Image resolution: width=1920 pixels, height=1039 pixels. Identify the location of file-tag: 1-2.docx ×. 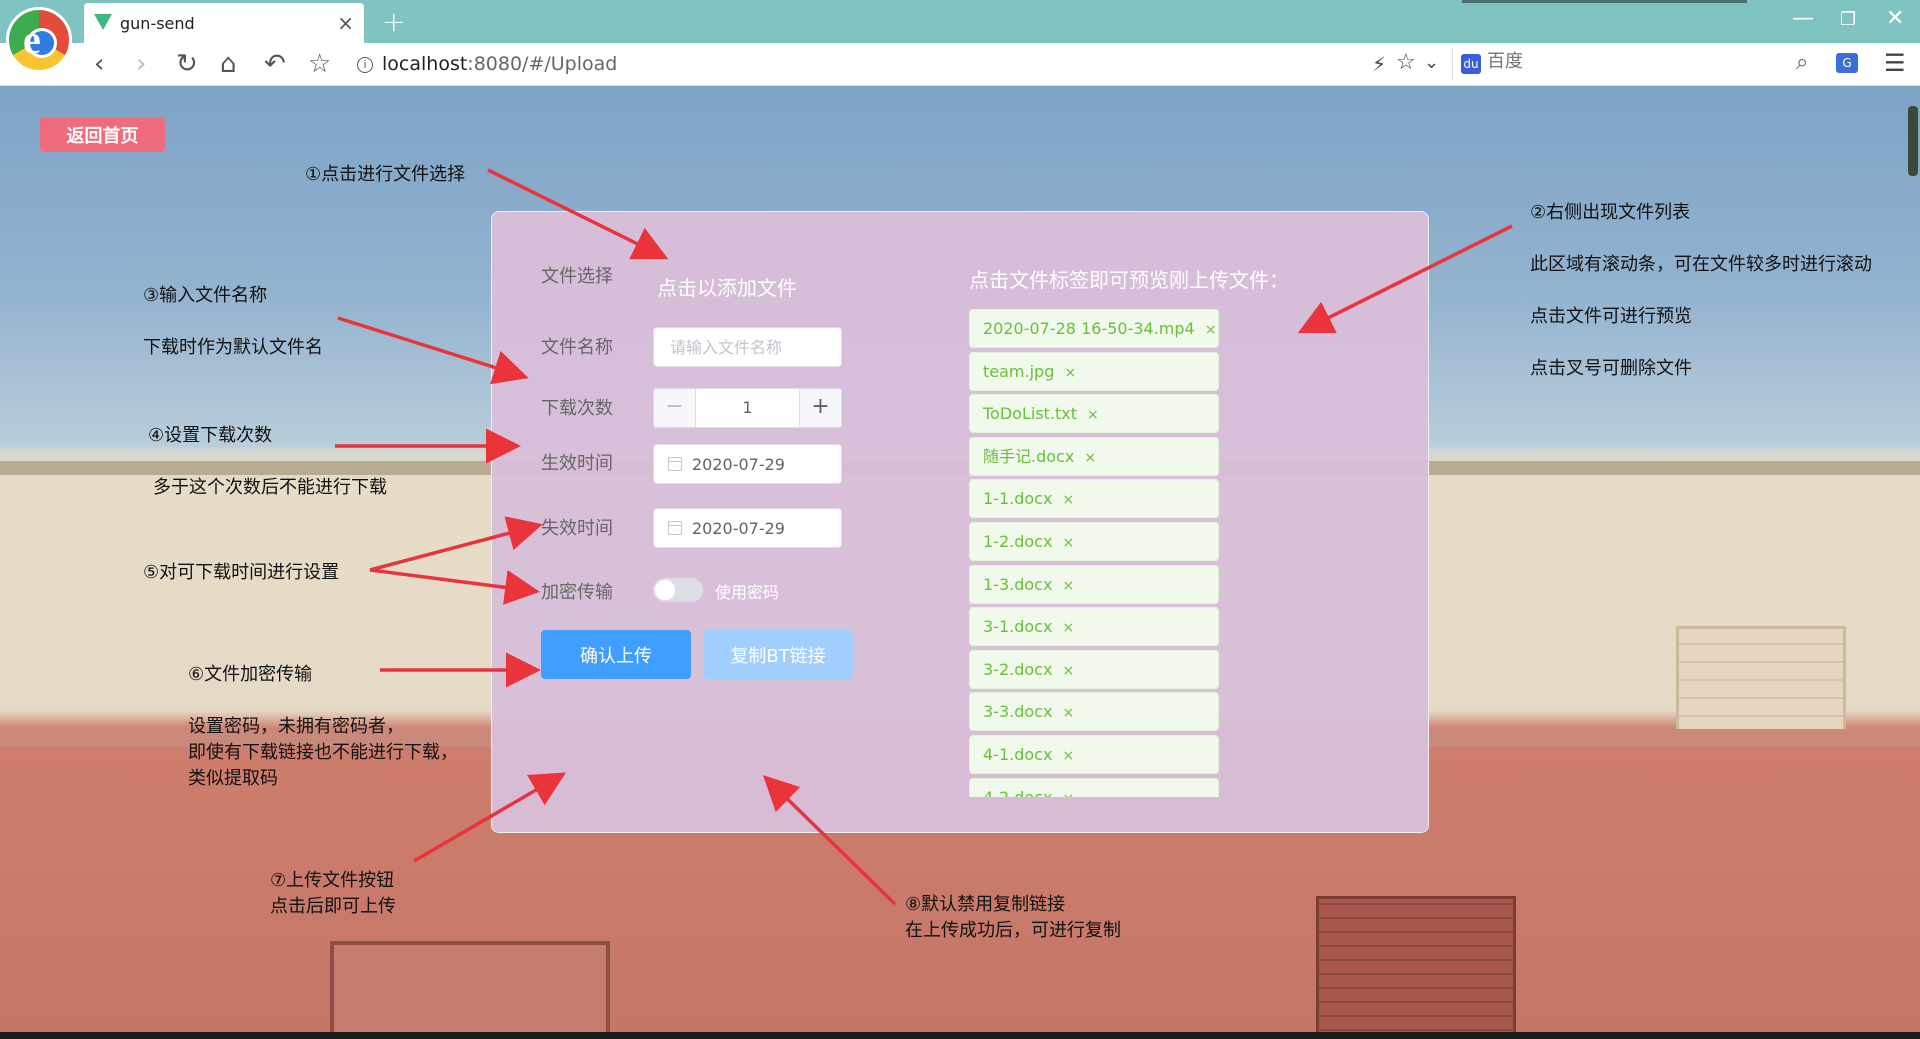
(1094, 541).